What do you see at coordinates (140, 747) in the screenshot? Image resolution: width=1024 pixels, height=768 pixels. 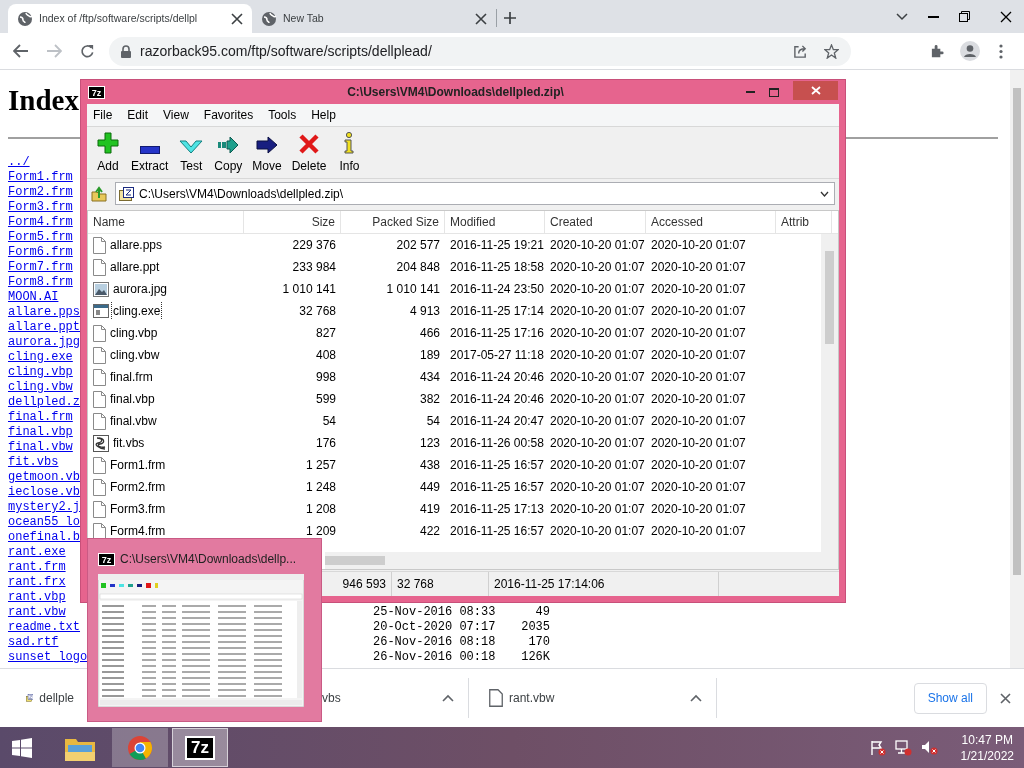 I see `taskbar-app` at bounding box center [140, 747].